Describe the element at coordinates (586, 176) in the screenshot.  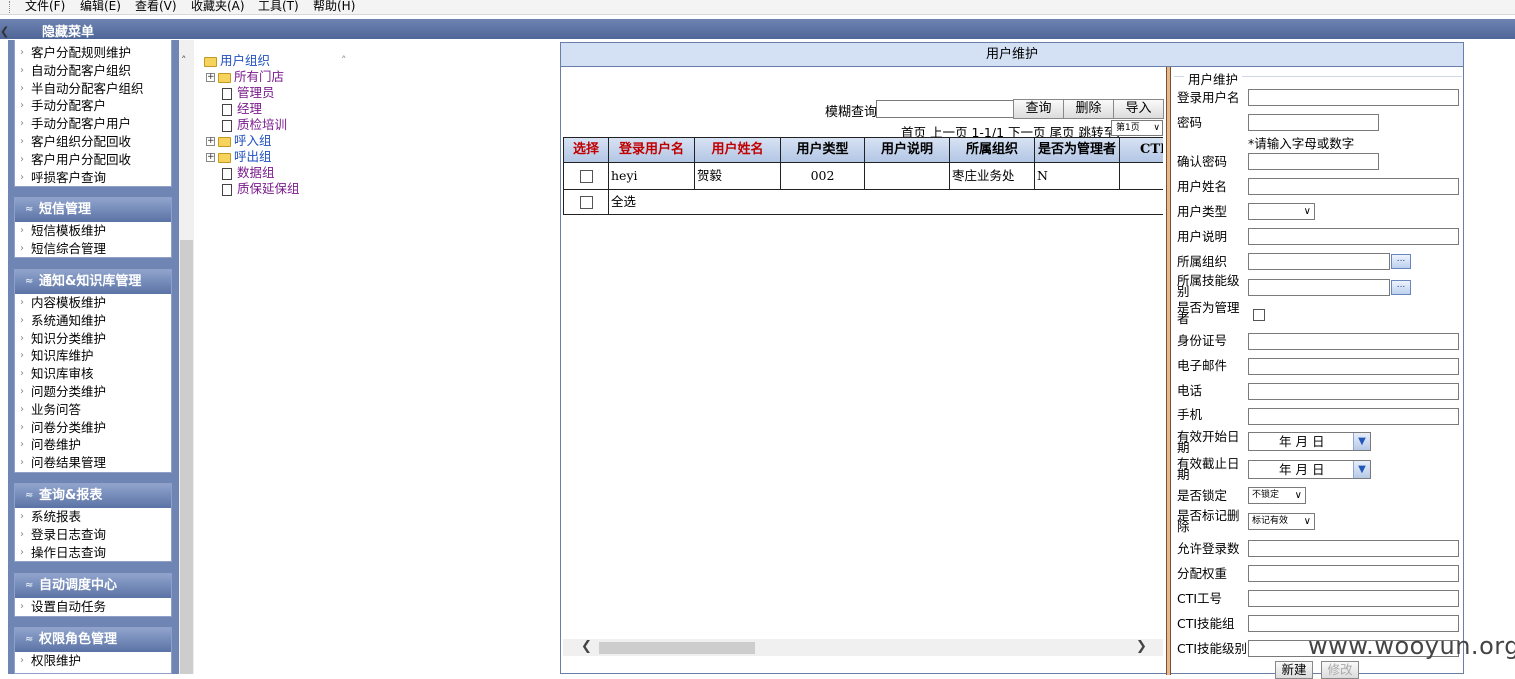
I see `row-checkbox` at that location.